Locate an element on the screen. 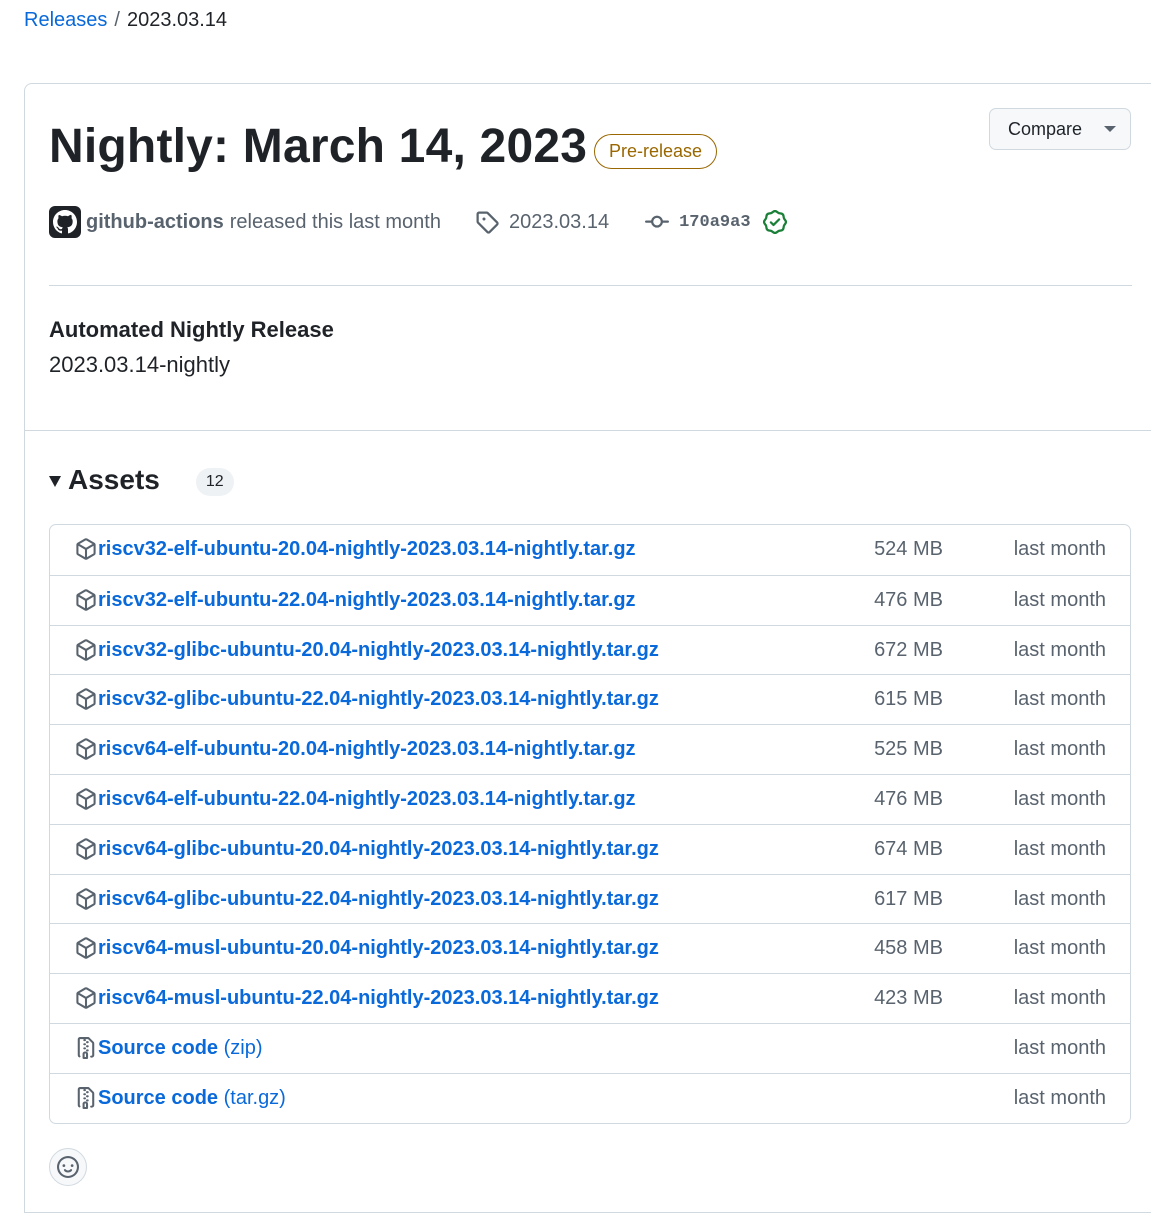 Image resolution: width=1151 pixels, height=1213 pixels. commit: 170a9a3 is located at coordinates (716, 222).